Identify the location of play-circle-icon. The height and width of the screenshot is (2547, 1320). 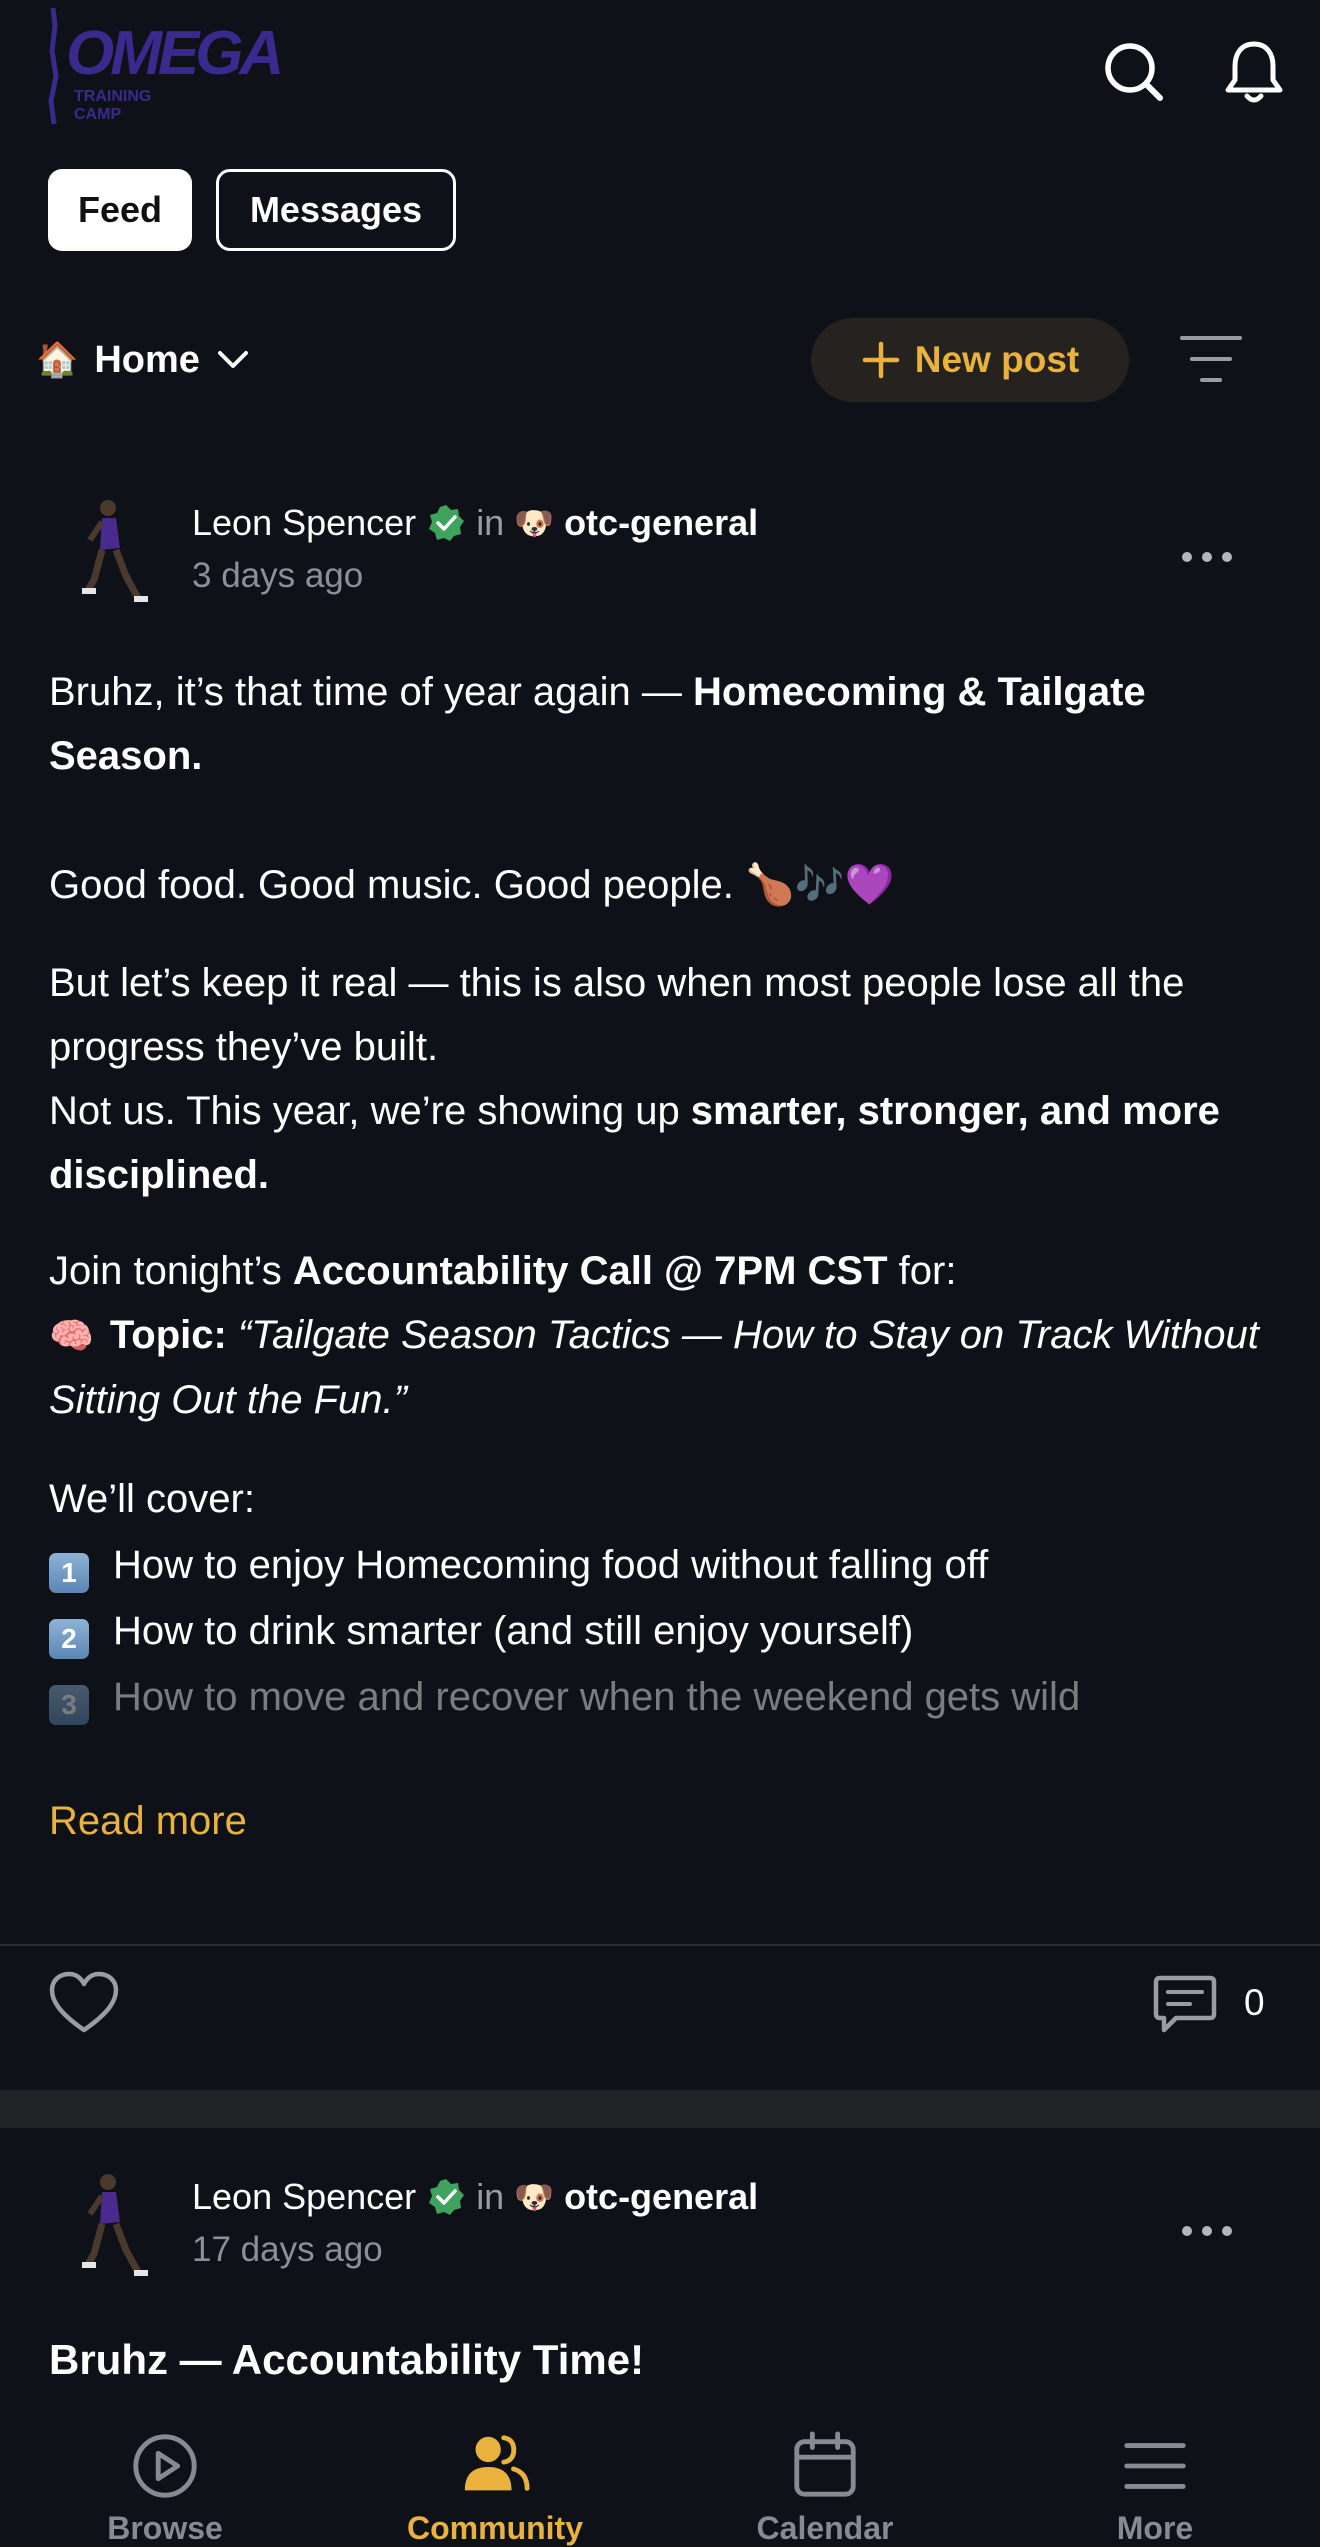
(165, 2466).